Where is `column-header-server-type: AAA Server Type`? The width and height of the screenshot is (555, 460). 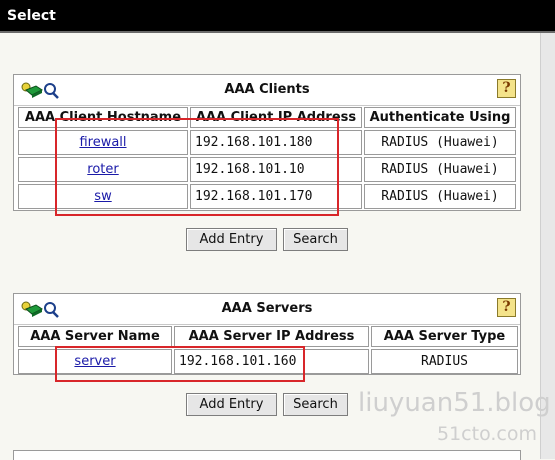 column-header-server-type: AAA Server Type is located at coordinates (444, 336).